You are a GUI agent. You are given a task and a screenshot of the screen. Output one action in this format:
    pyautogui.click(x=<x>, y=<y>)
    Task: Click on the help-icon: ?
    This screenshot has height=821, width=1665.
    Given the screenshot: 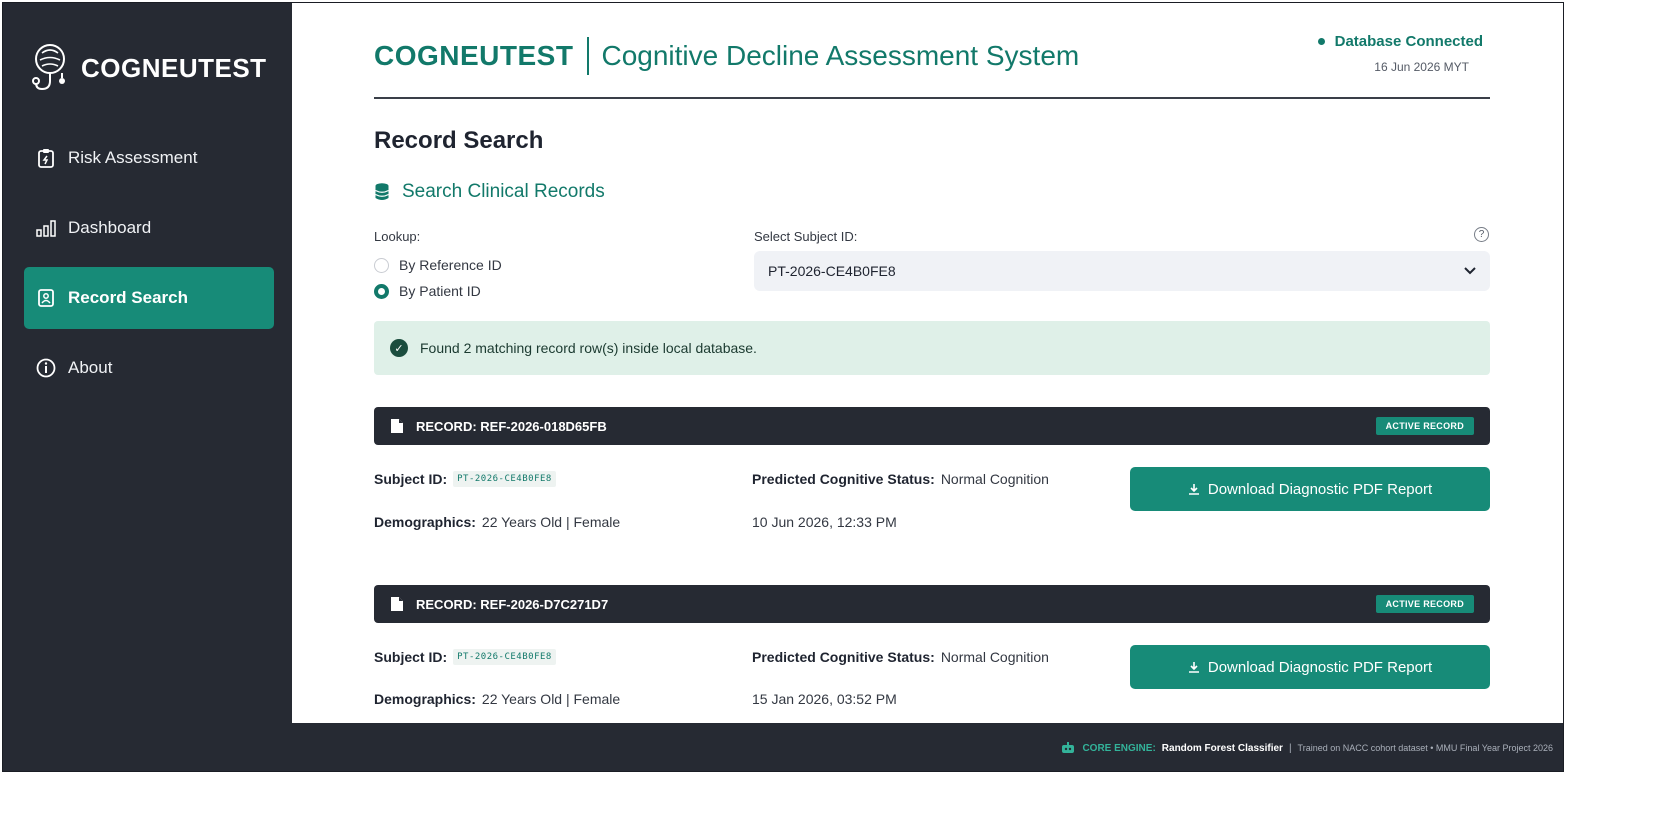 What is the action you would take?
    pyautogui.click(x=1481, y=234)
    